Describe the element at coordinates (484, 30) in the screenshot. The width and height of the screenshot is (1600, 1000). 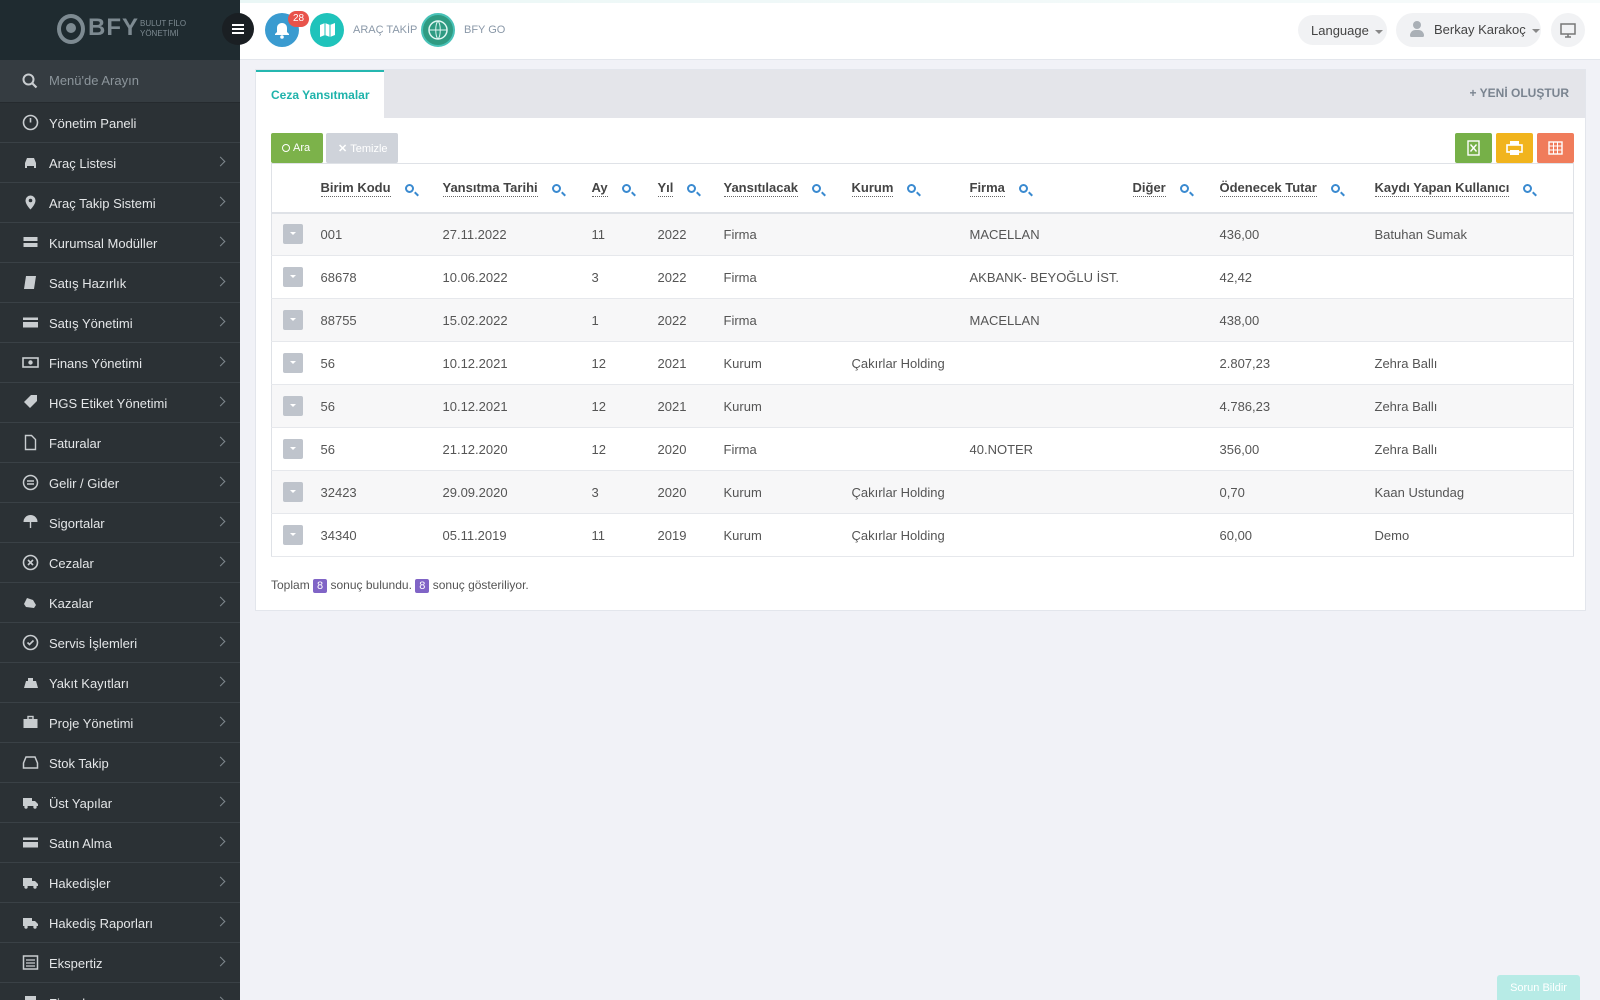
I see `bfy-go-link: BFY GO` at that location.